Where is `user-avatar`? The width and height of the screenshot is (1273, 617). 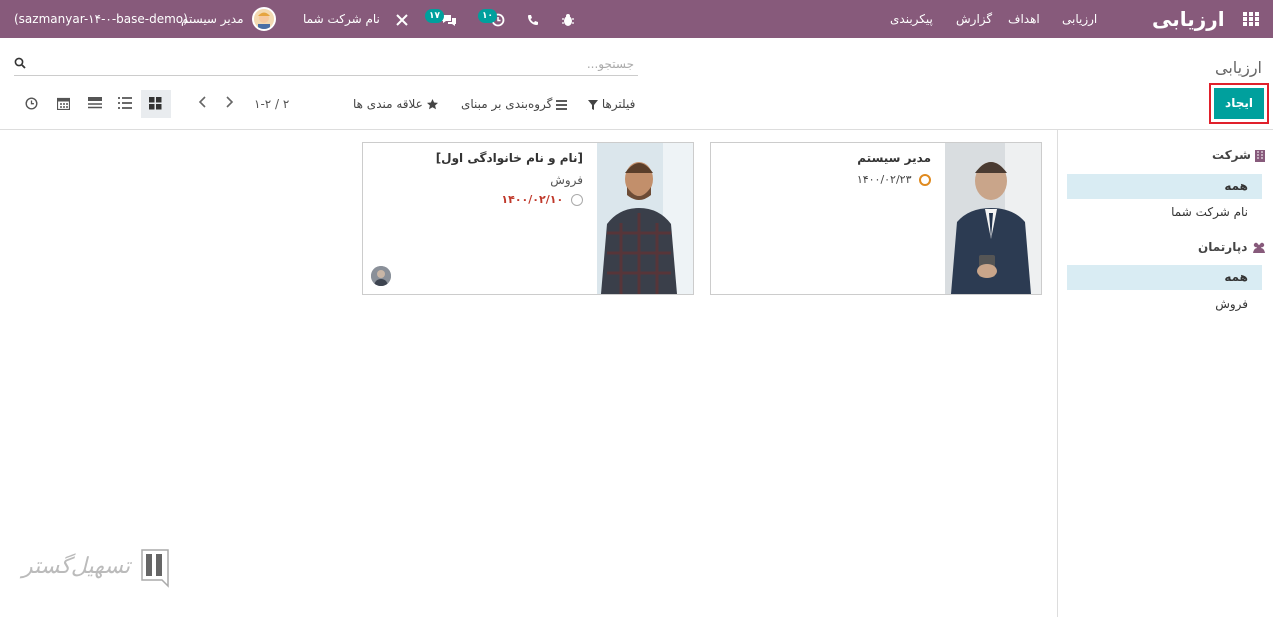 user-avatar is located at coordinates (264, 19).